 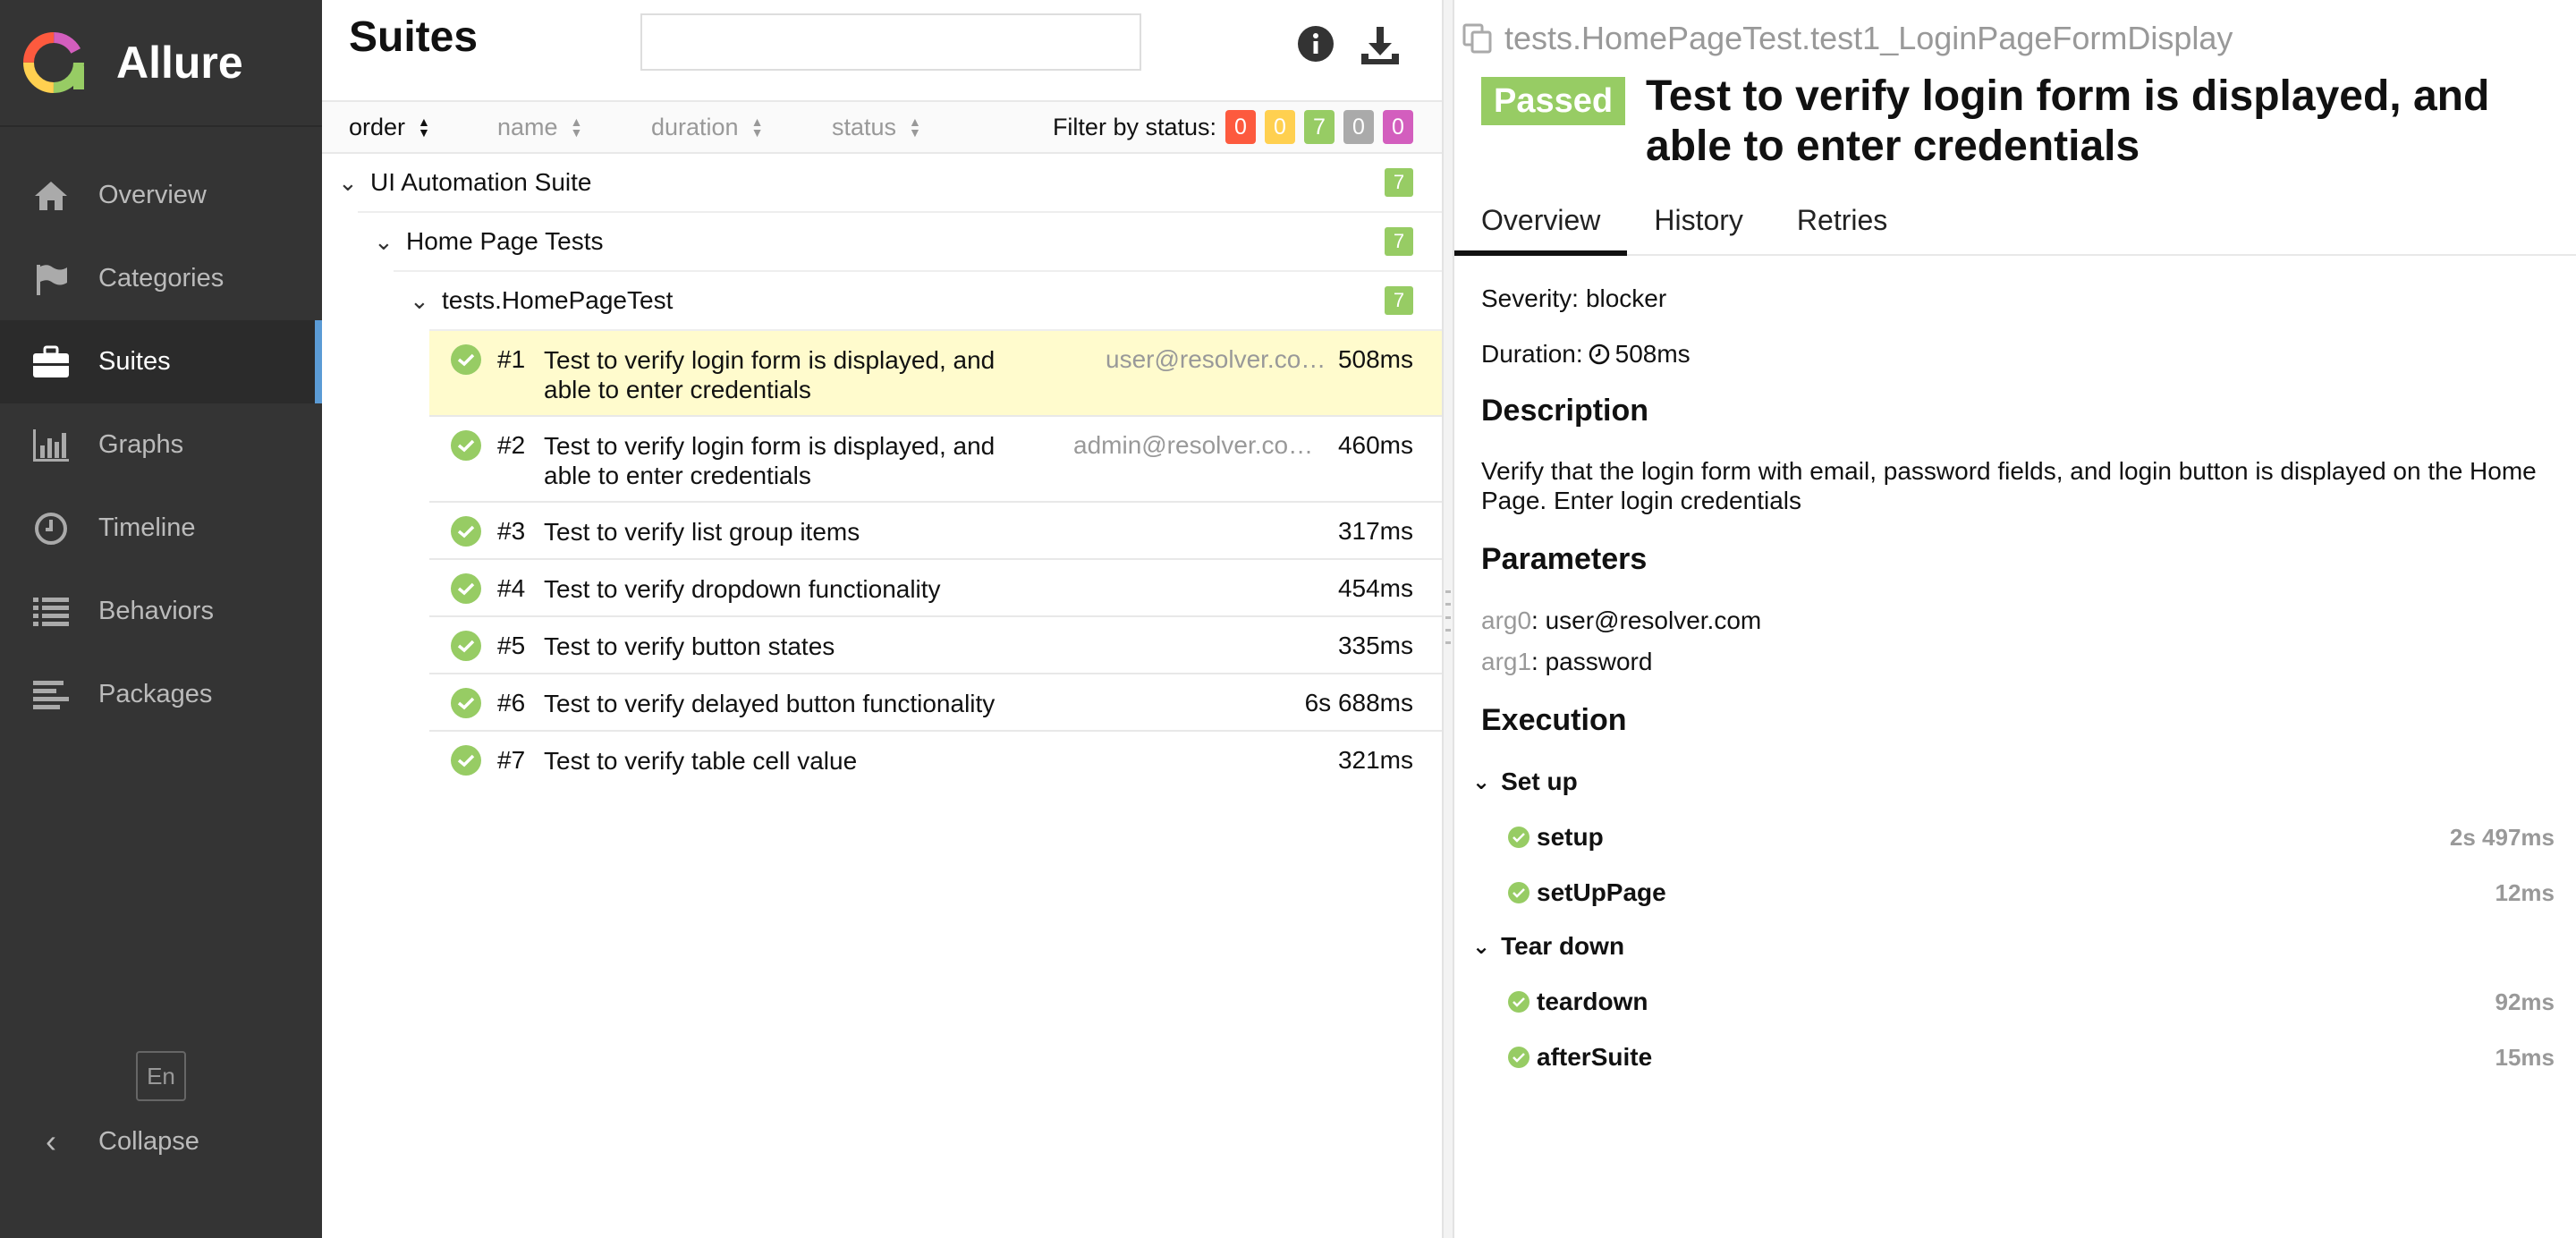 What do you see at coordinates (882, 241) in the screenshot?
I see `group-node: ⌄ Home Page Tests 7` at bounding box center [882, 241].